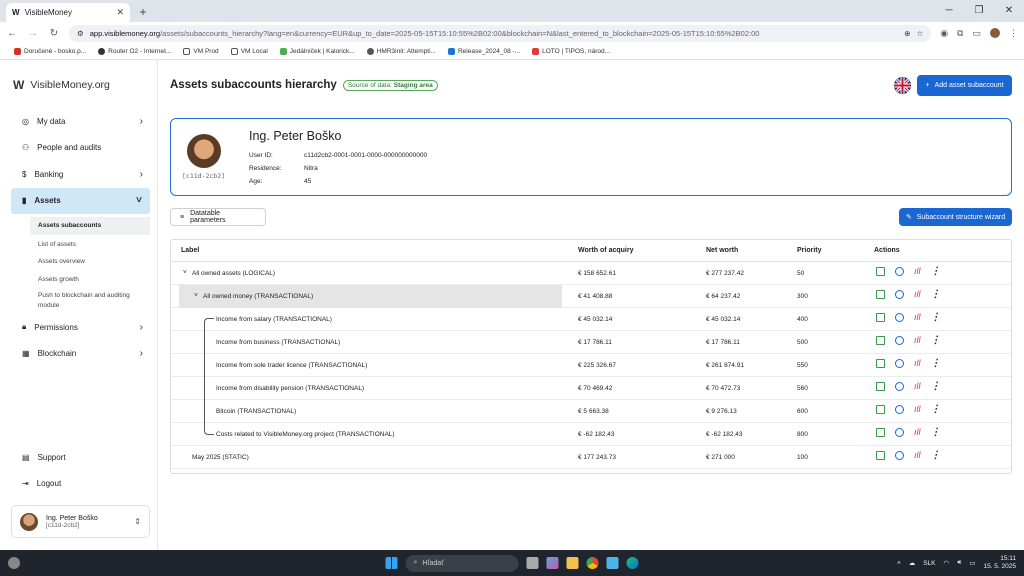  I want to click on sidebar-item-support: ▤ Support, so click(78, 457).